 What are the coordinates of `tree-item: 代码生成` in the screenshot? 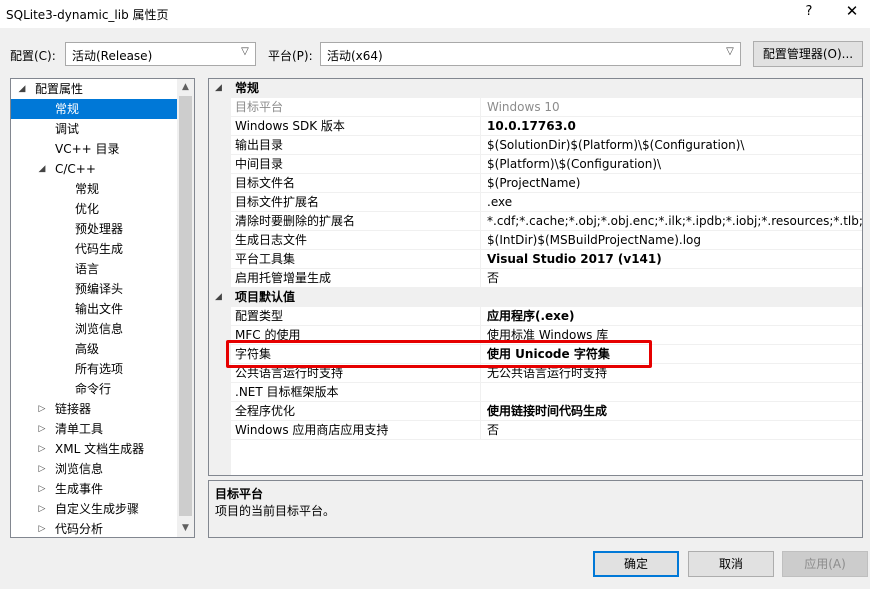 It's located at (94, 249).